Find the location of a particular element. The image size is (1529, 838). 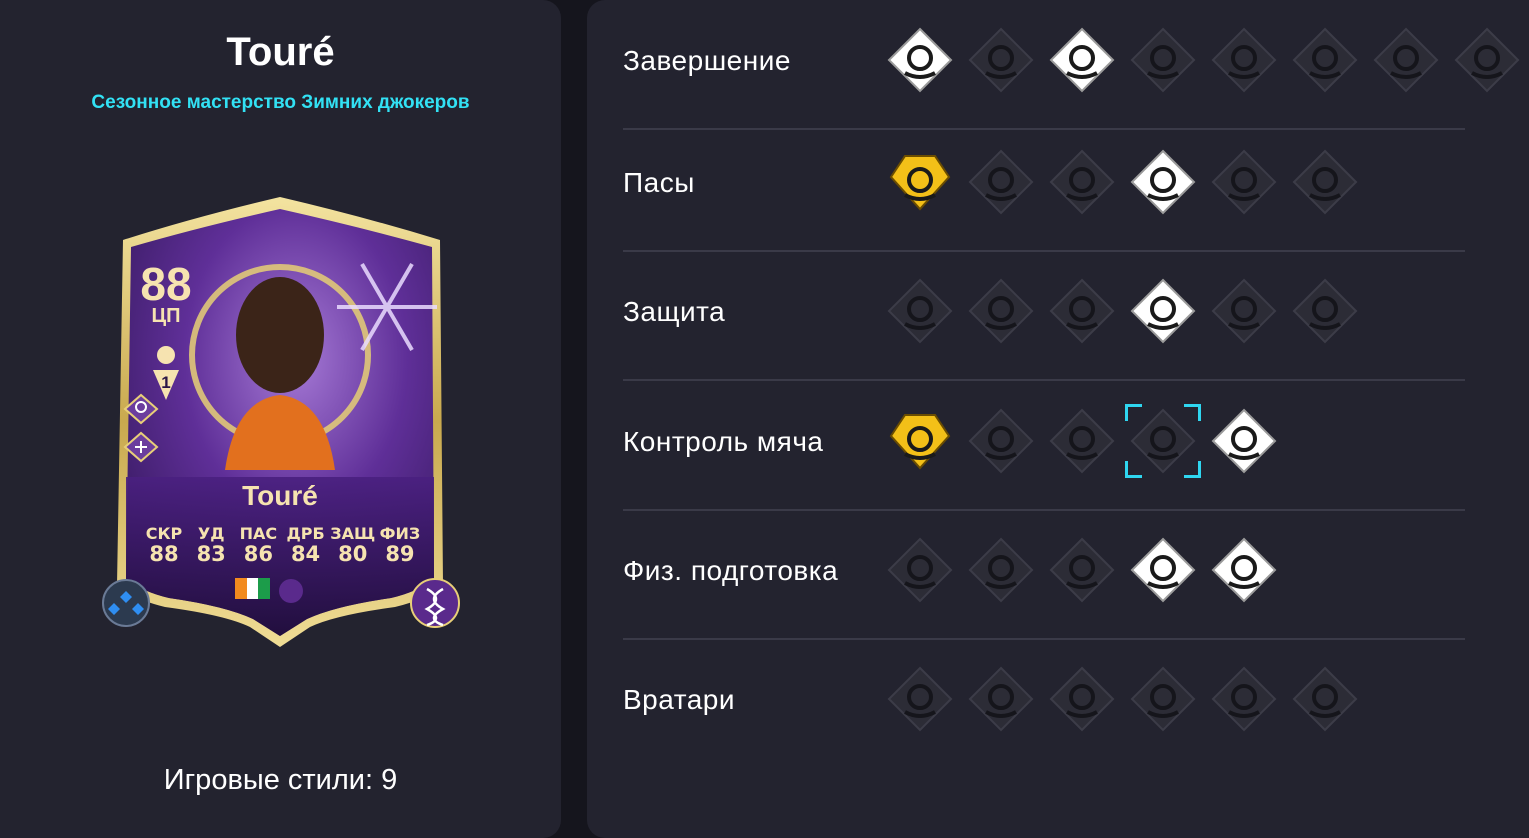

far-throw-icon-glyph is located at coordinates (920, 699).